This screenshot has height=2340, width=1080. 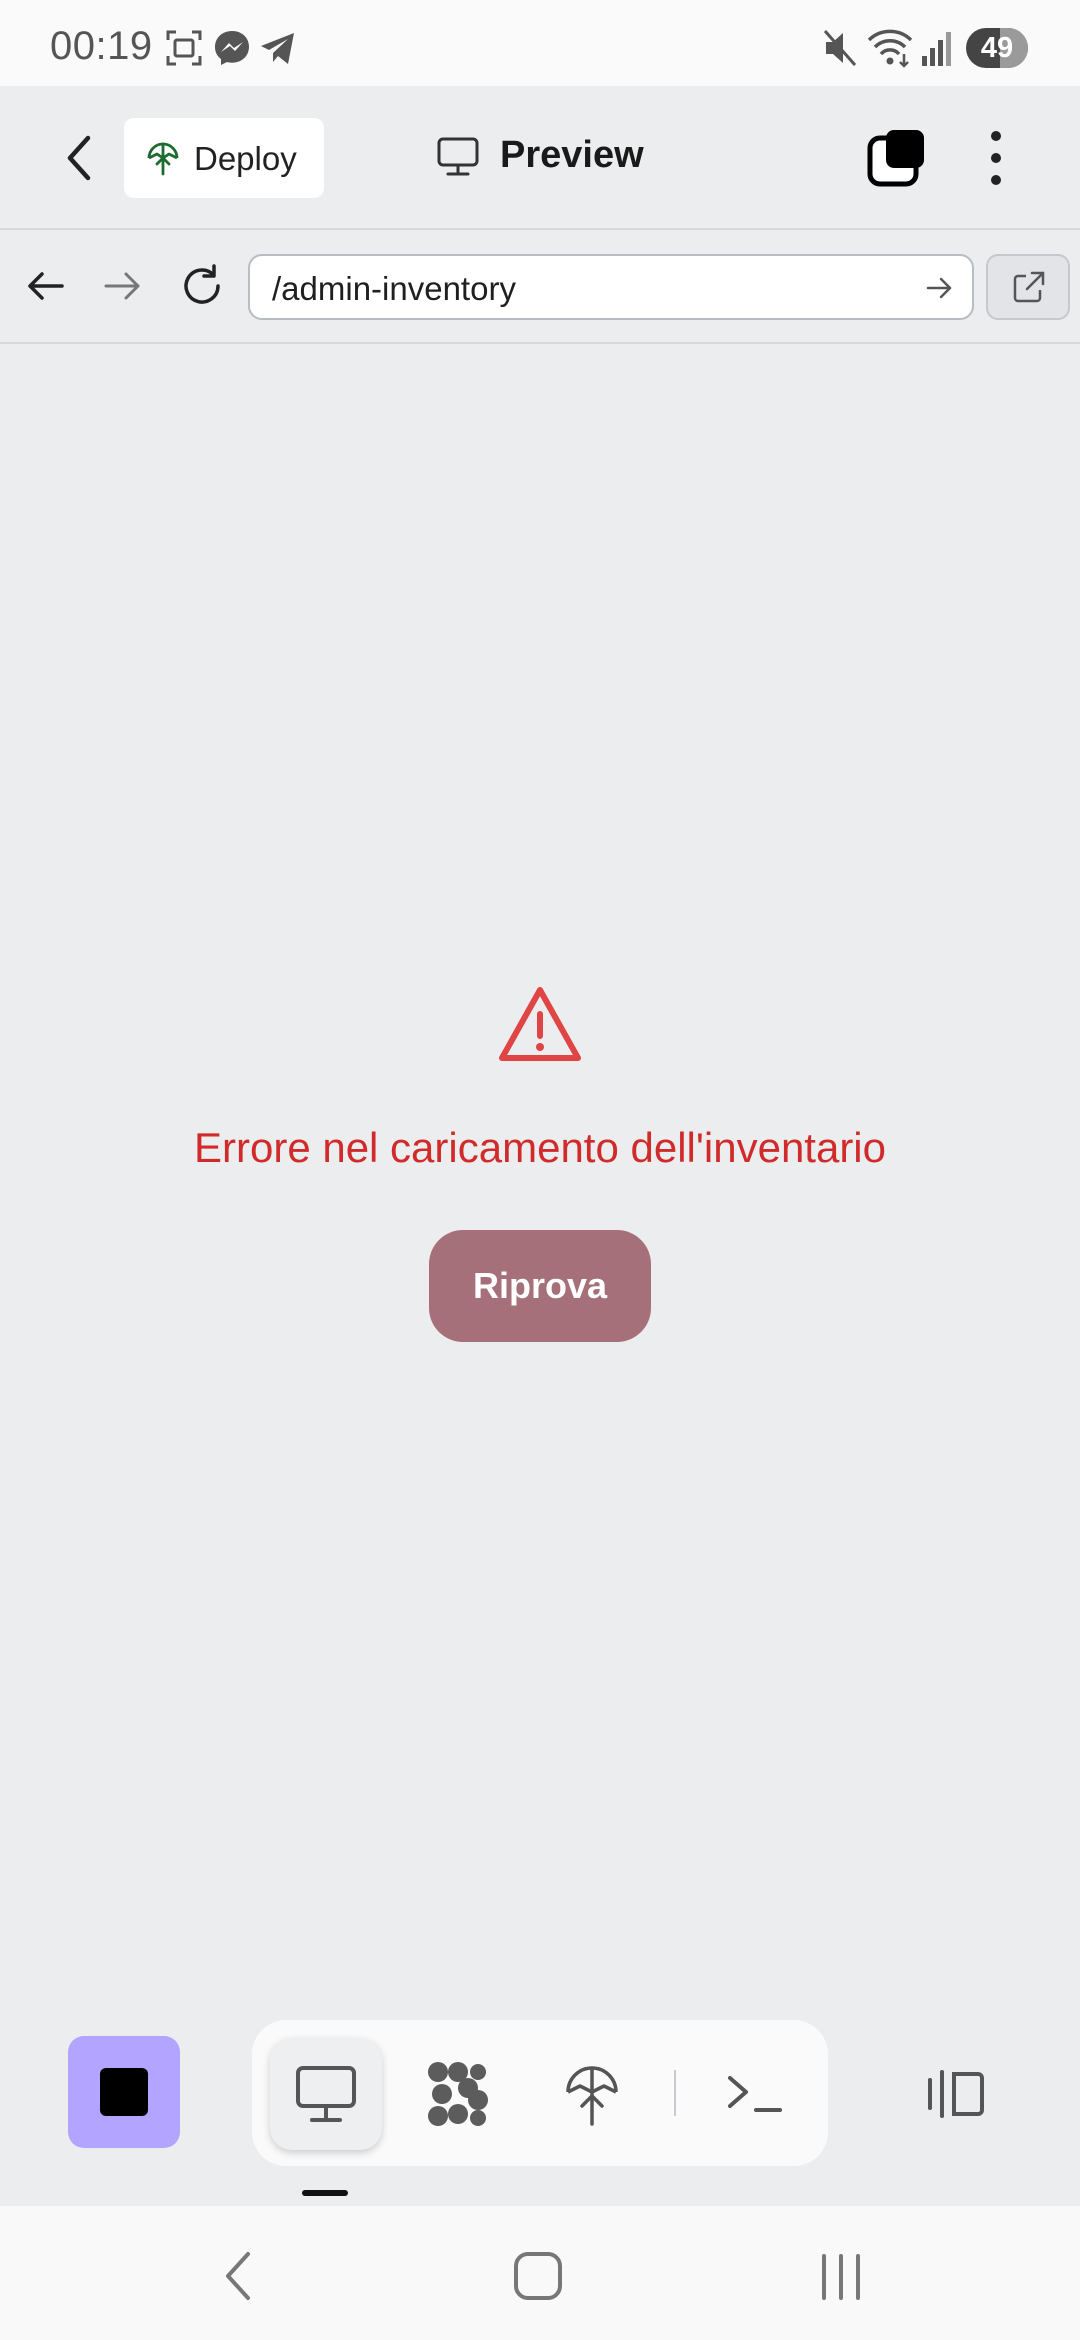 I want to click on deploy-button: Deploy, so click(x=224, y=158).